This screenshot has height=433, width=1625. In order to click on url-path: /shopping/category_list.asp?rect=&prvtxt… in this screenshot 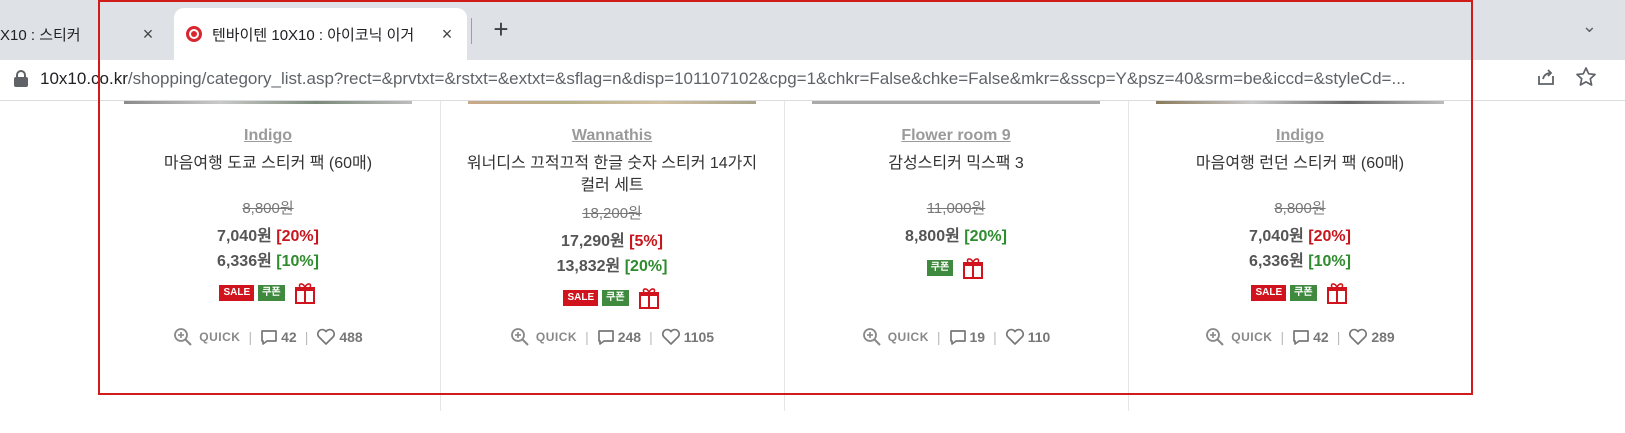, I will do `click(766, 78)`.